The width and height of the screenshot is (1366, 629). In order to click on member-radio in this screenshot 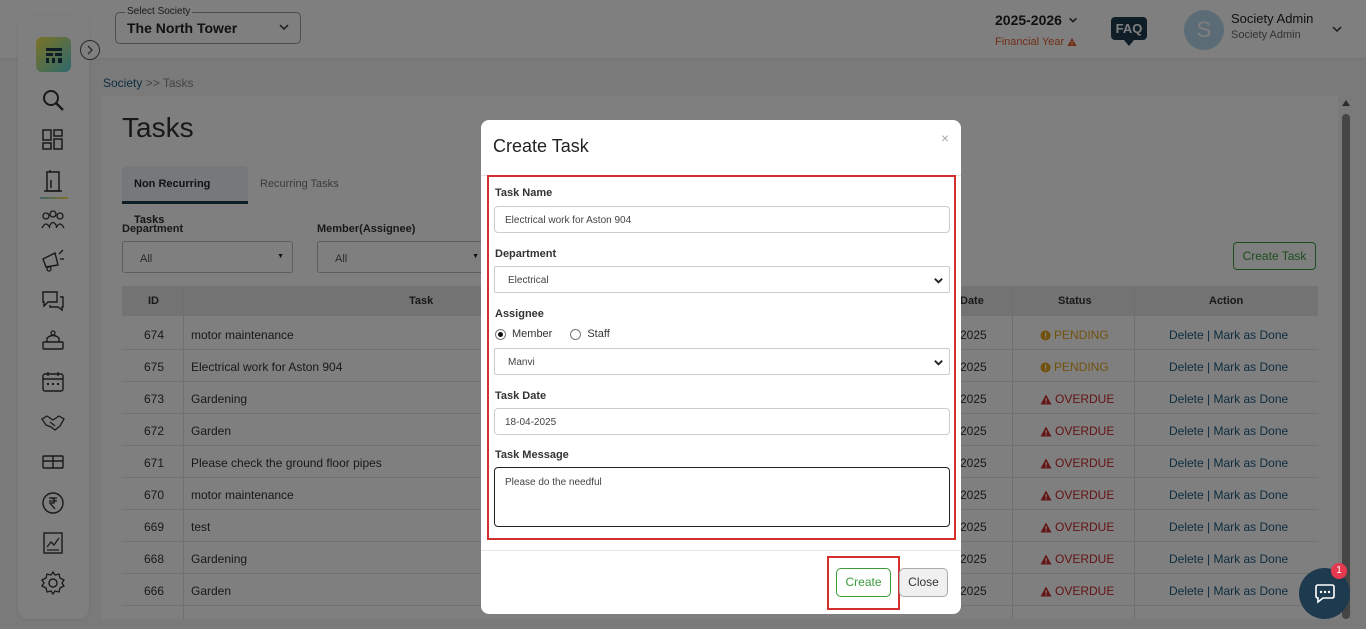, I will do `click(500, 334)`.